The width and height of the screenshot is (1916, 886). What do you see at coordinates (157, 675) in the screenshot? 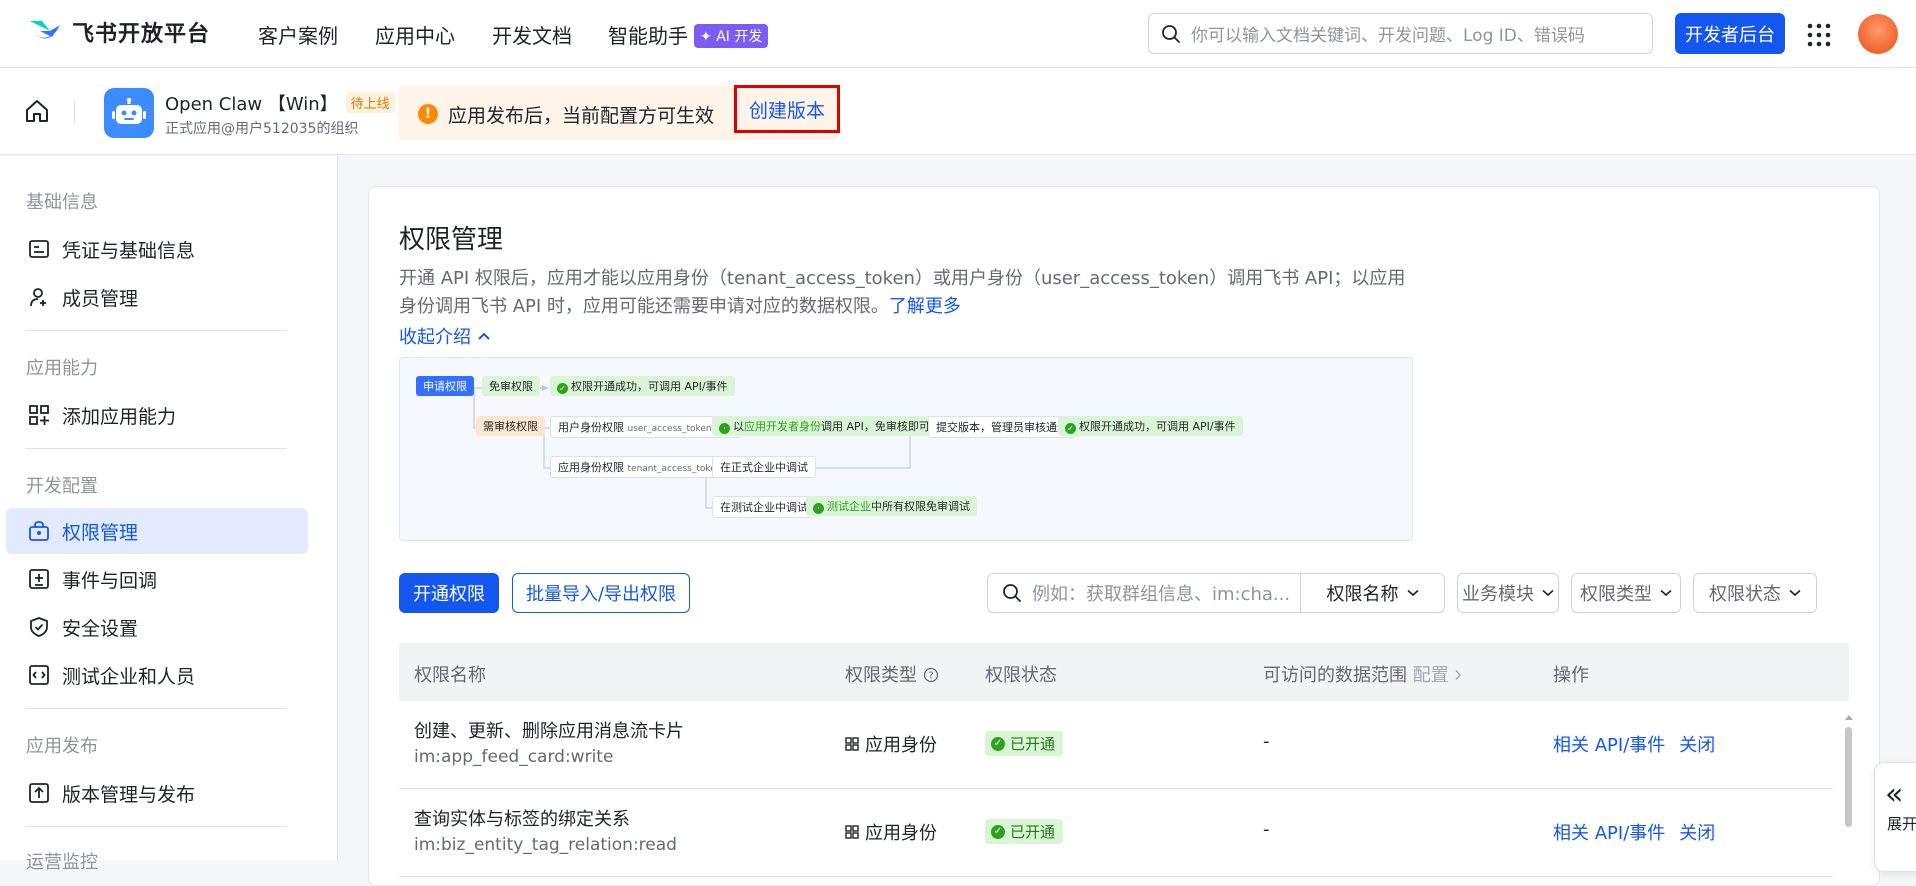
I see `sidebar-item-test-tenant: 测试企业和人员` at bounding box center [157, 675].